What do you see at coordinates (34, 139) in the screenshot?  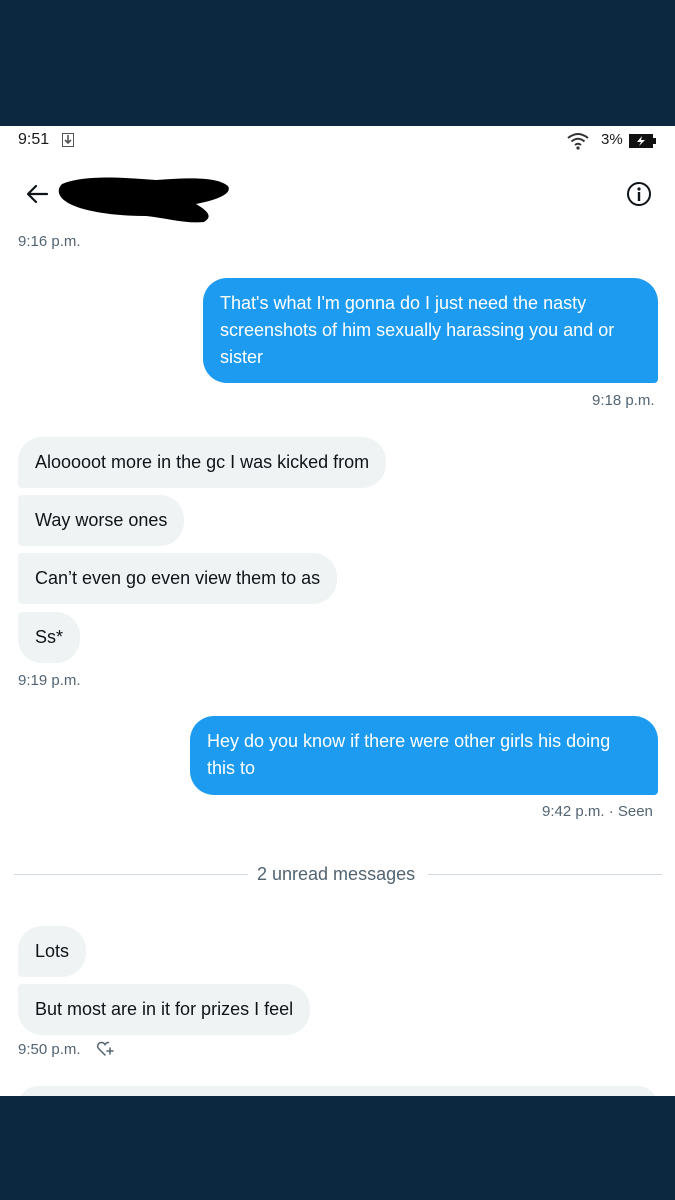 I see `status-time: 9:51` at bounding box center [34, 139].